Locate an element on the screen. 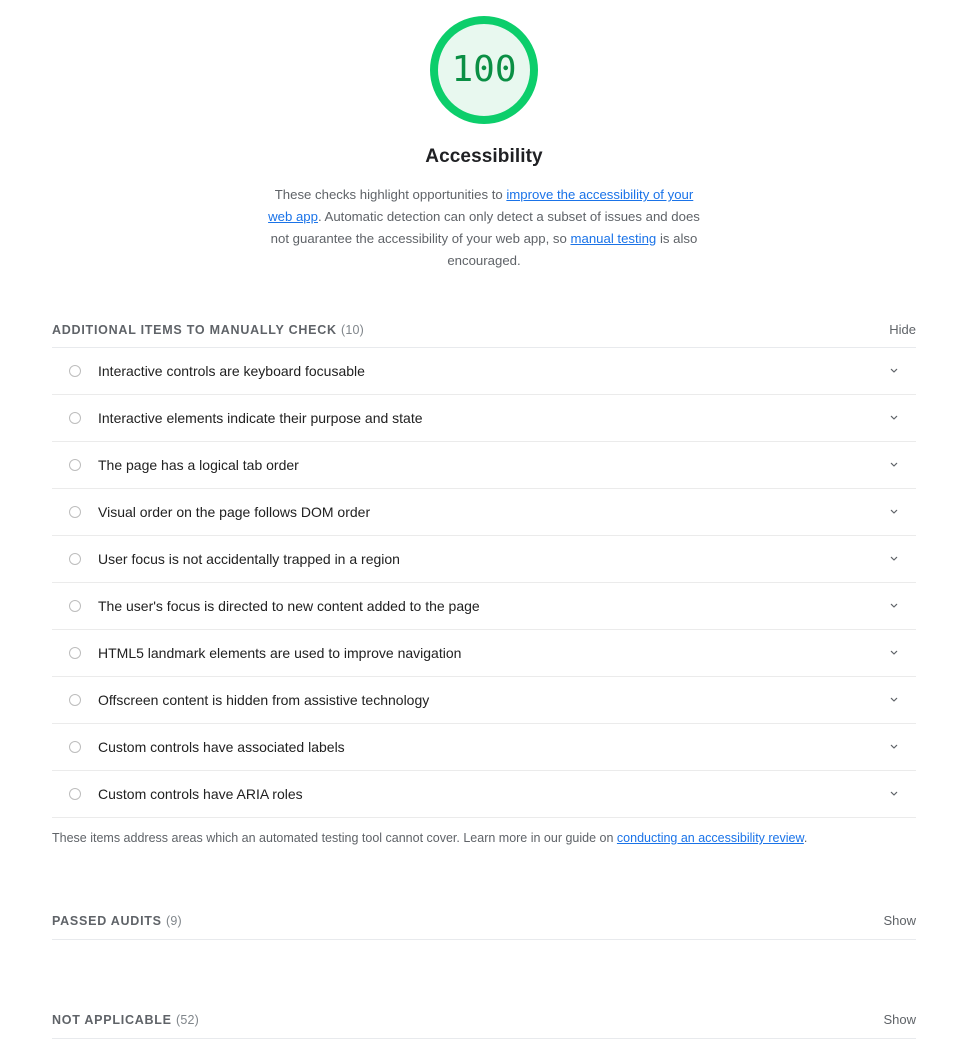 The width and height of the screenshot is (968, 1058). not-applicable-title: NOT APPLICABLE (52) is located at coordinates (125, 1020).